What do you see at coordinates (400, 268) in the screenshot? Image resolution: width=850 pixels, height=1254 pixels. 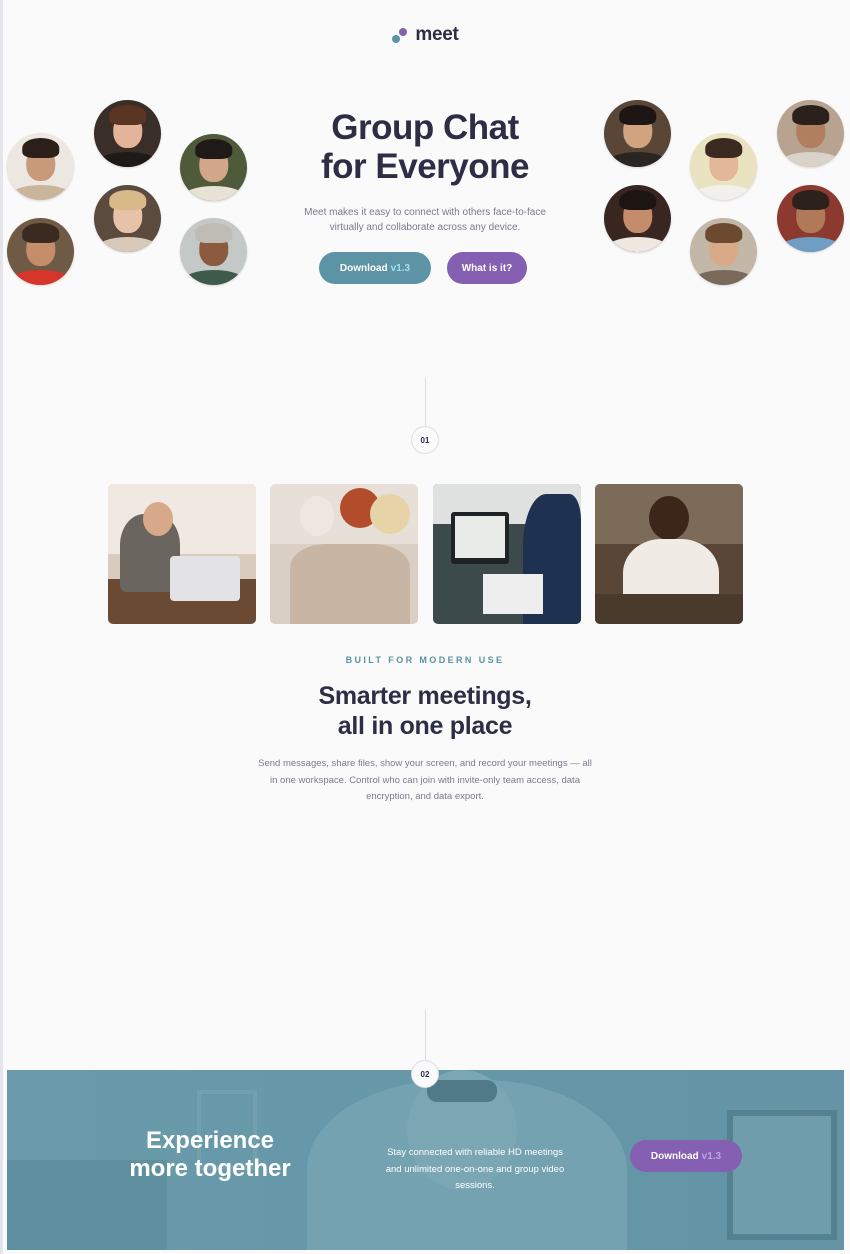 I see `download-version: v1.3` at bounding box center [400, 268].